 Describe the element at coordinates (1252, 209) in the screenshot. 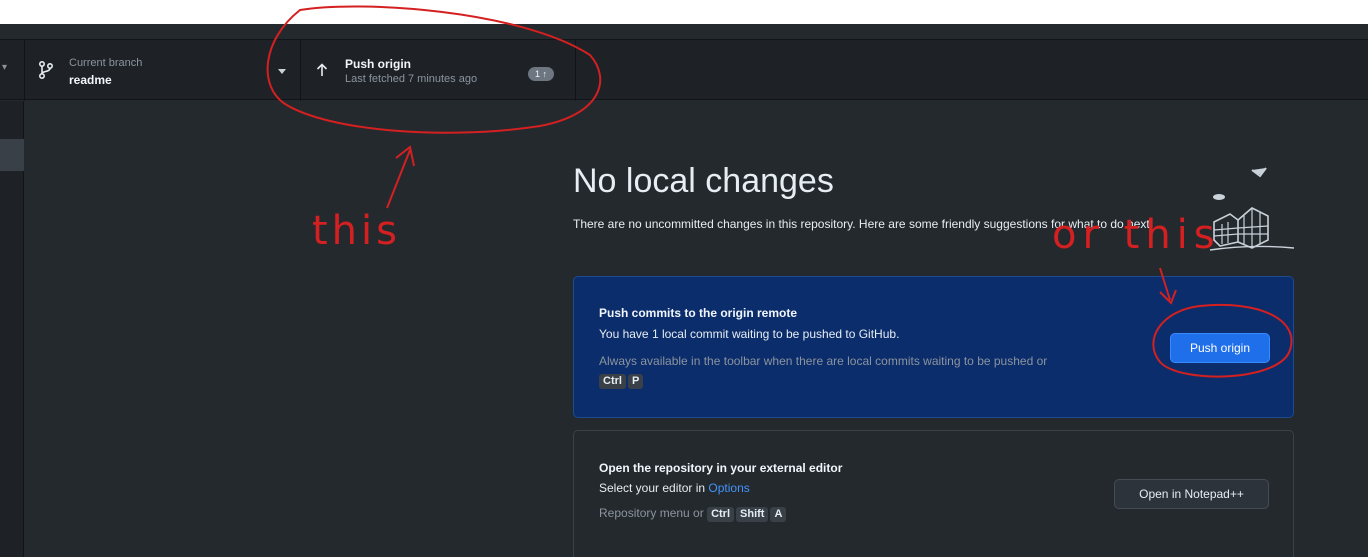

I see `no-changes-illustration-icon` at that location.